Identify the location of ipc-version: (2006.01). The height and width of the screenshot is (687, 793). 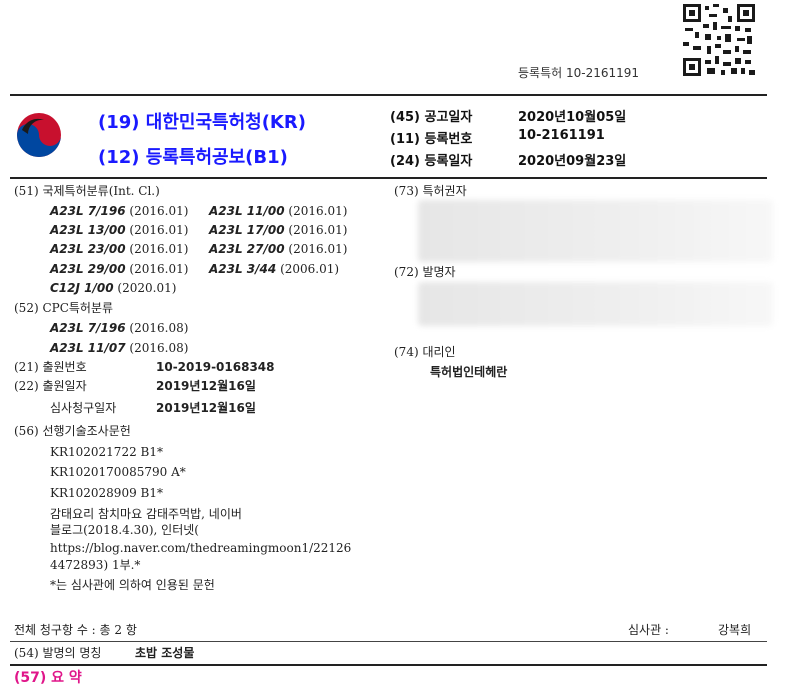
(310, 269).